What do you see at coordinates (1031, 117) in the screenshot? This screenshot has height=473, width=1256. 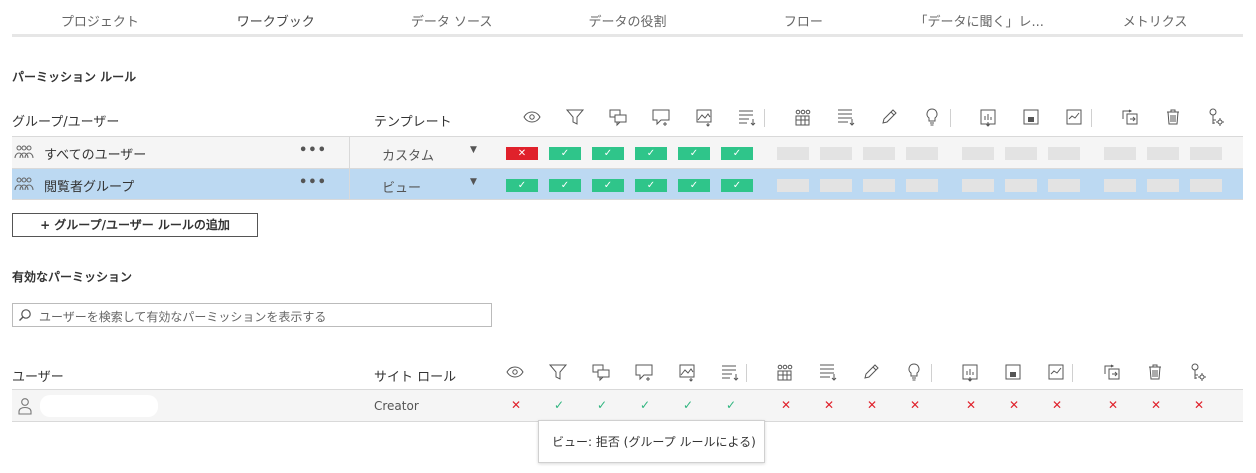 I see `save-icon` at bounding box center [1031, 117].